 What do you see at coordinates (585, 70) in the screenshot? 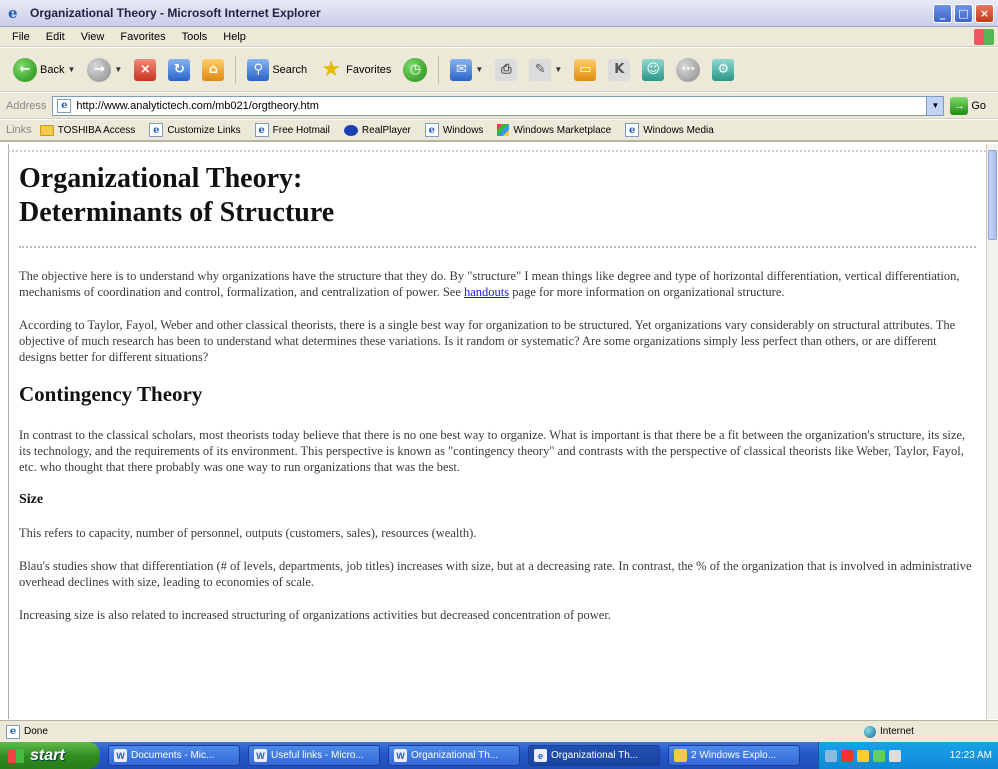
I see `folder-button: ▭` at bounding box center [585, 70].